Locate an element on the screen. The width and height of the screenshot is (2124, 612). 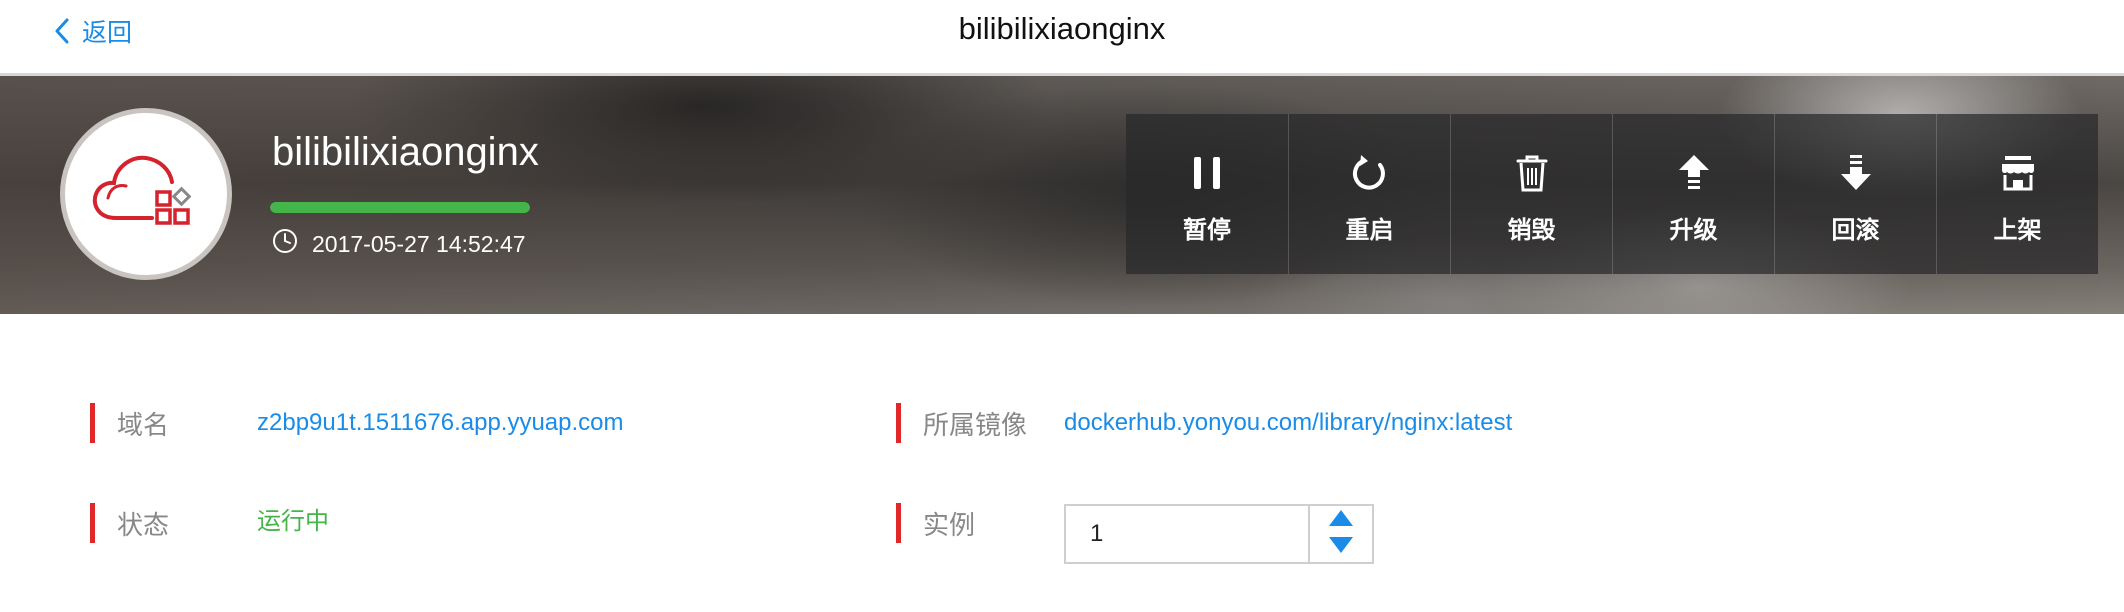
instances-stepper is located at coordinates (1219, 534).